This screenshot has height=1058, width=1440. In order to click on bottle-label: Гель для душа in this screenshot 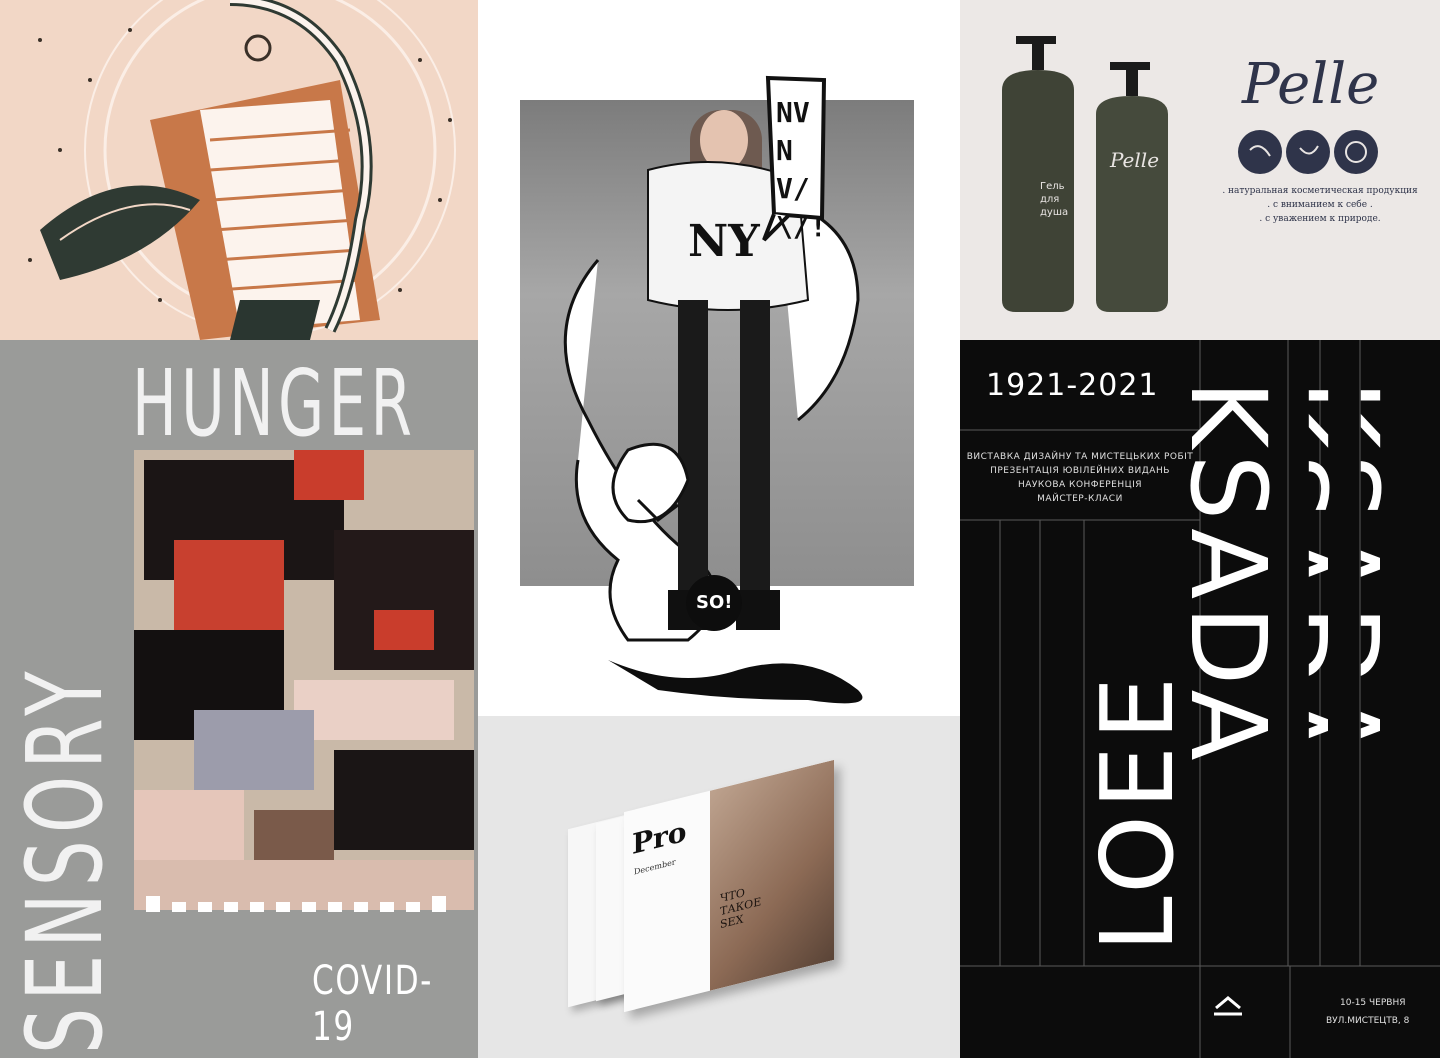, I will do `click(1054, 199)`.